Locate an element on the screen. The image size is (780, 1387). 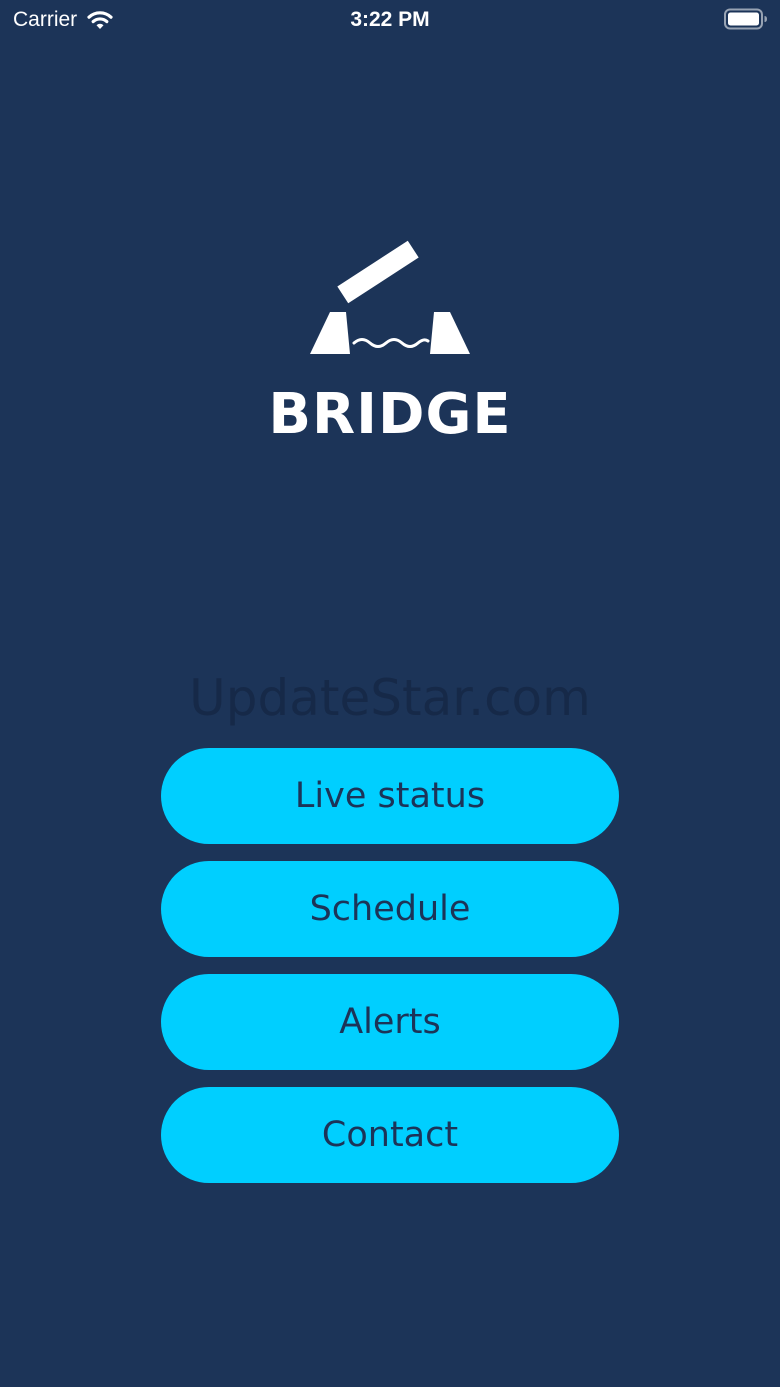
status-time: 3:22 PM is located at coordinates (390, 19).